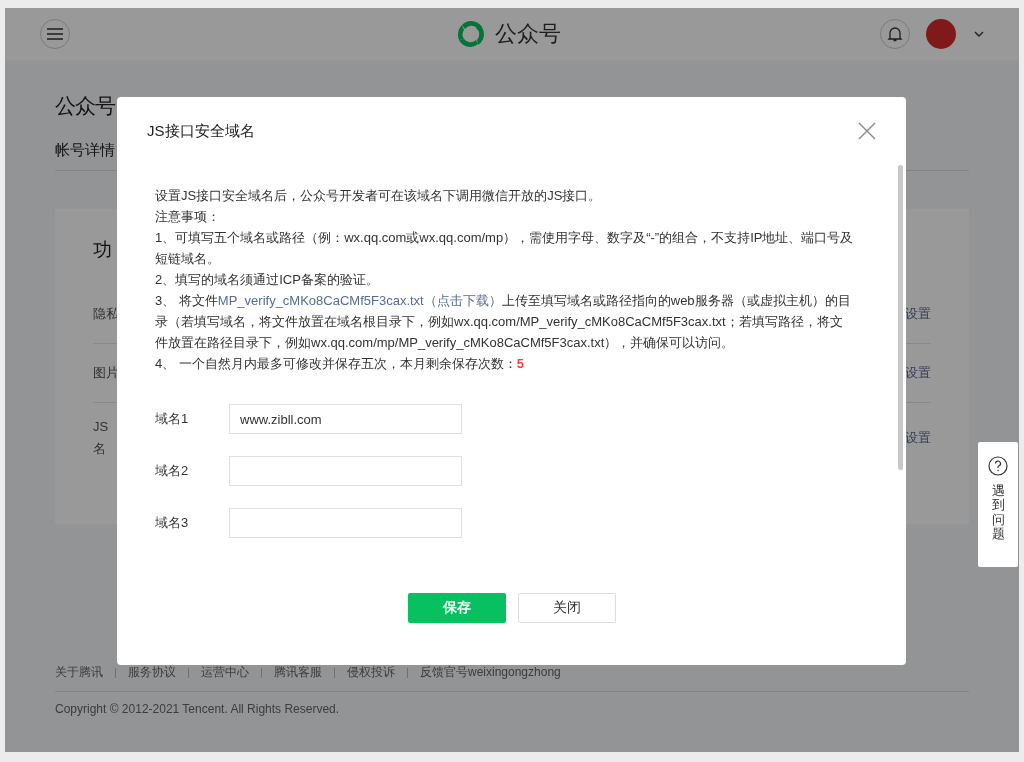 The image size is (1024, 762). Describe the element at coordinates (267, 280) in the screenshot. I see `note-text: 2、填写的域名须通过ICP备案的验证。` at that location.